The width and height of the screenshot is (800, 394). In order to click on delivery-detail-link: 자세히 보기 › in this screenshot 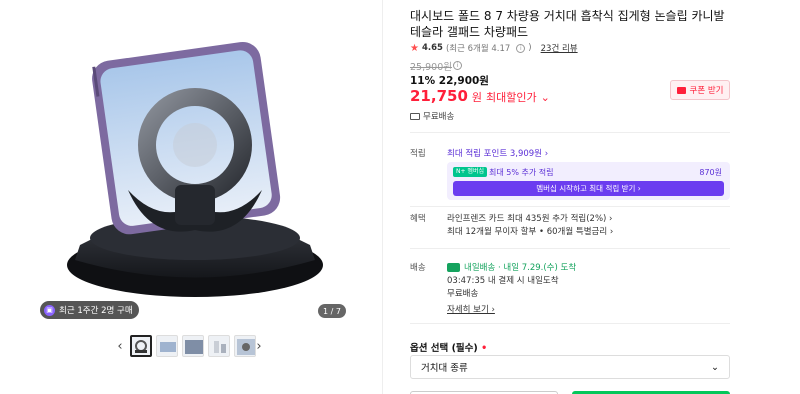, I will do `click(471, 309)`.